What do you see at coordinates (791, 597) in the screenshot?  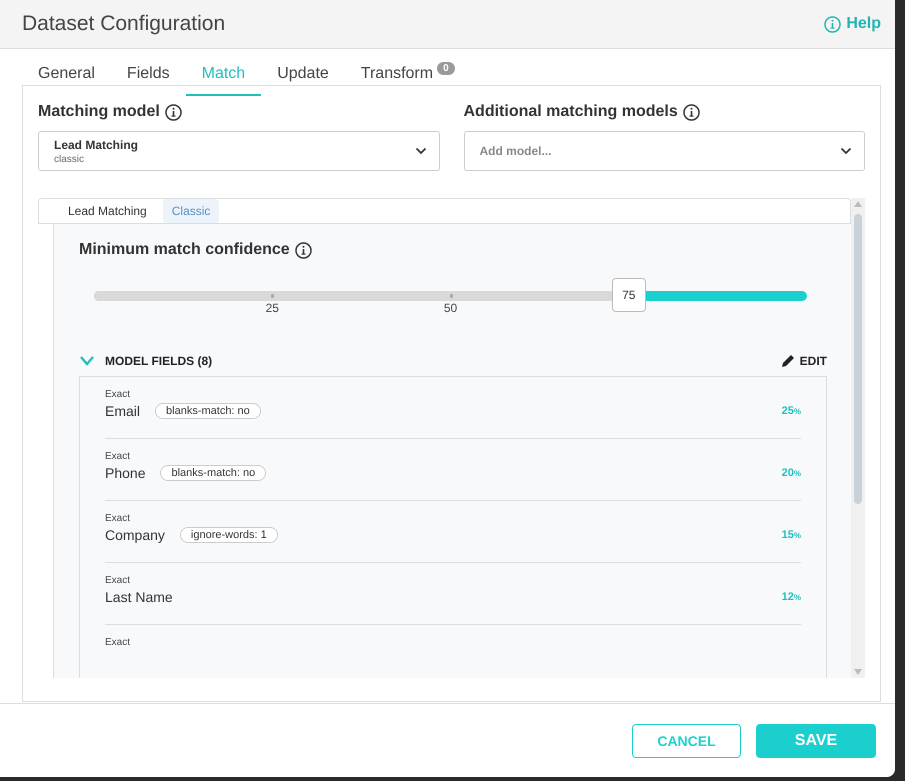 I see `field-weight: 12%` at bounding box center [791, 597].